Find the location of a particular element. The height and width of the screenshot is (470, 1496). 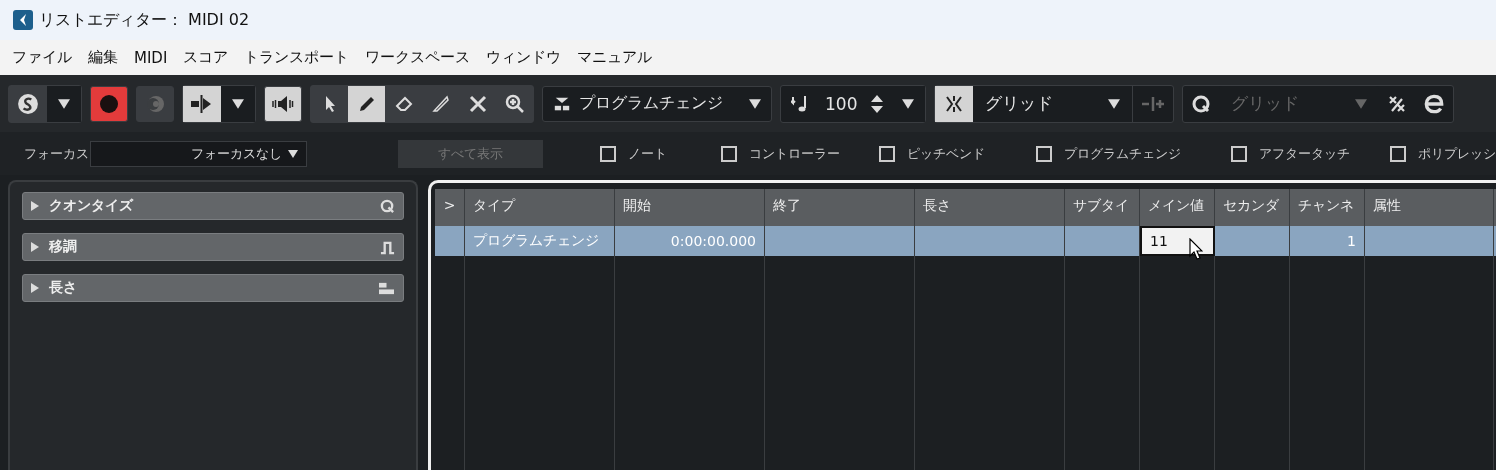

percent-icon is located at coordinates (1397, 103).